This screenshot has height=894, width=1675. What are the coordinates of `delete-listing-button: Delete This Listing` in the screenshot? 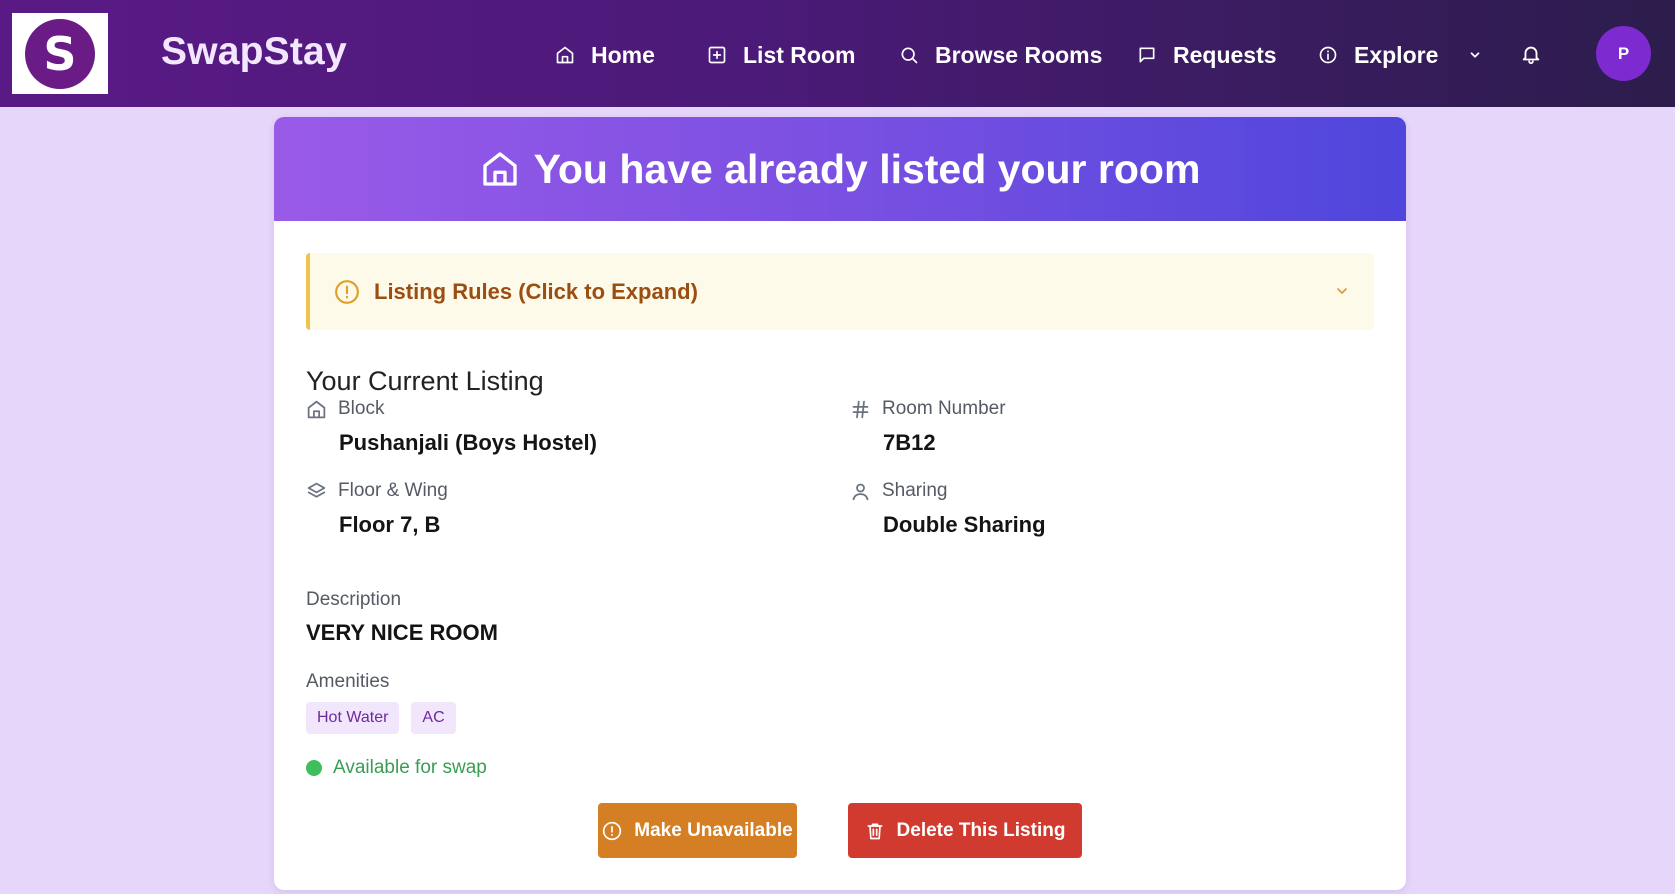 It's located at (965, 830).